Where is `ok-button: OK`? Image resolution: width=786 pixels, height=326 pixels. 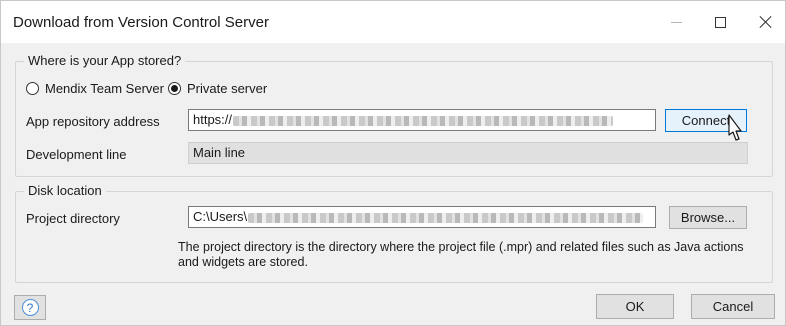
ok-button: OK is located at coordinates (635, 306).